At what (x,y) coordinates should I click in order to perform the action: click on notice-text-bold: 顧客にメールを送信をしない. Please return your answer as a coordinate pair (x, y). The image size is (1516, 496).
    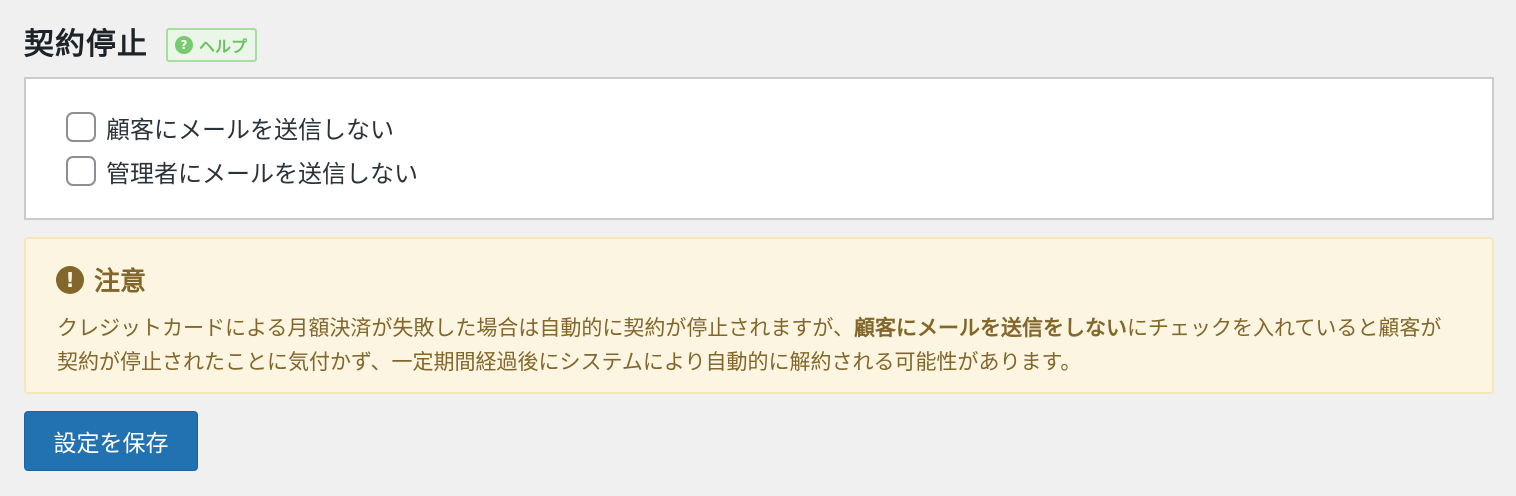
    Looking at the image, I should click on (990, 328).